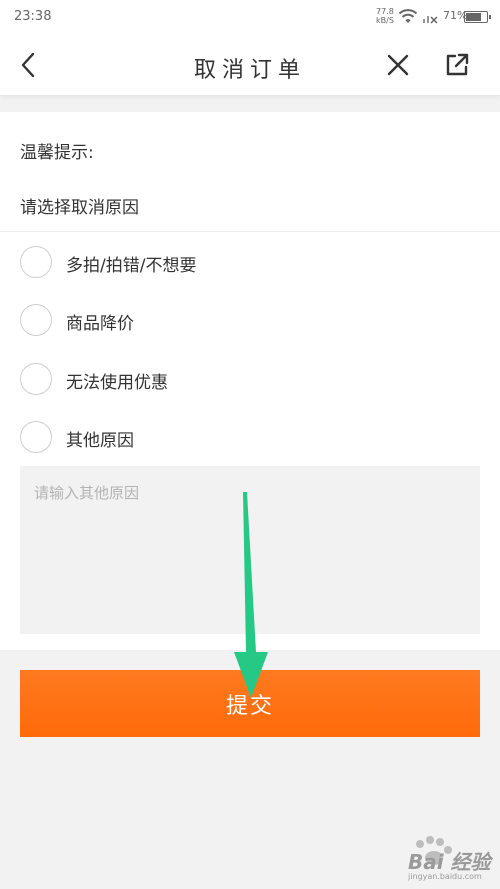 The image size is (500, 889). Describe the element at coordinates (477, 17) in the screenshot. I see `battery-icon` at that location.